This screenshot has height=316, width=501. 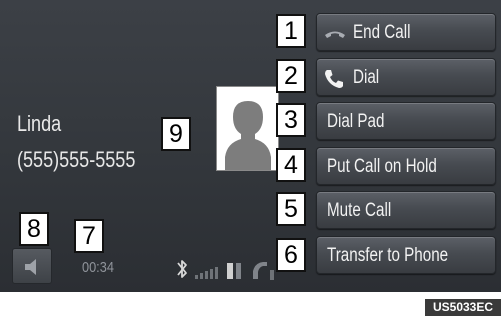 I want to click on hold-call-label: Put Call on Hold, so click(x=382, y=166).